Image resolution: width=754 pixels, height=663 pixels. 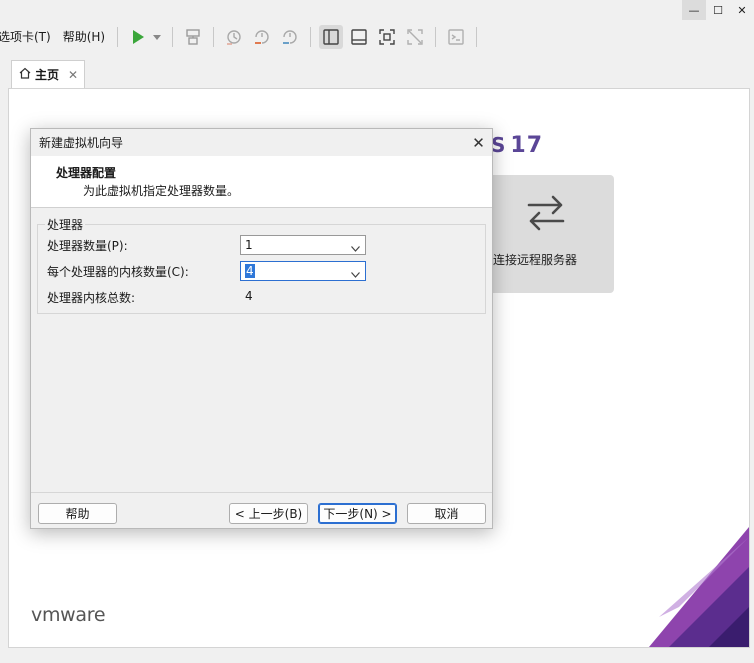 I want to click on connect-remote-server-label: 连接远程服务器, so click(x=535, y=260).